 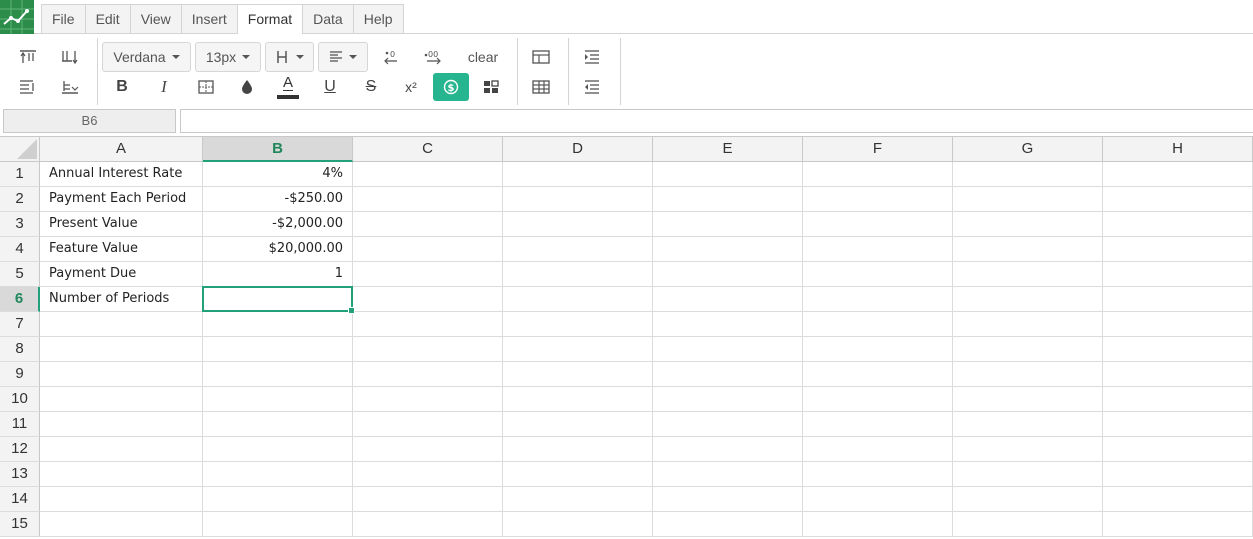 I want to click on cell-a15, so click(x=121, y=524).